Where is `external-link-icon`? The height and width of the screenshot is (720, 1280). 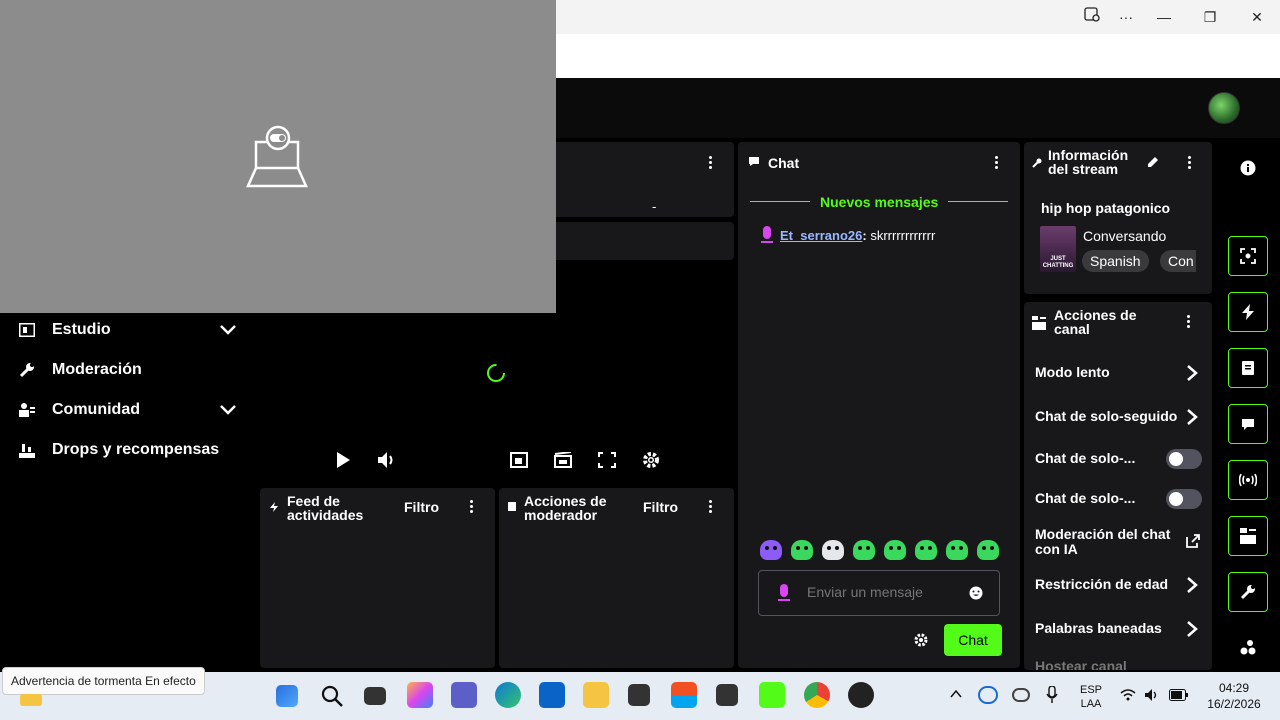
external-link-icon is located at coordinates (1193, 541).